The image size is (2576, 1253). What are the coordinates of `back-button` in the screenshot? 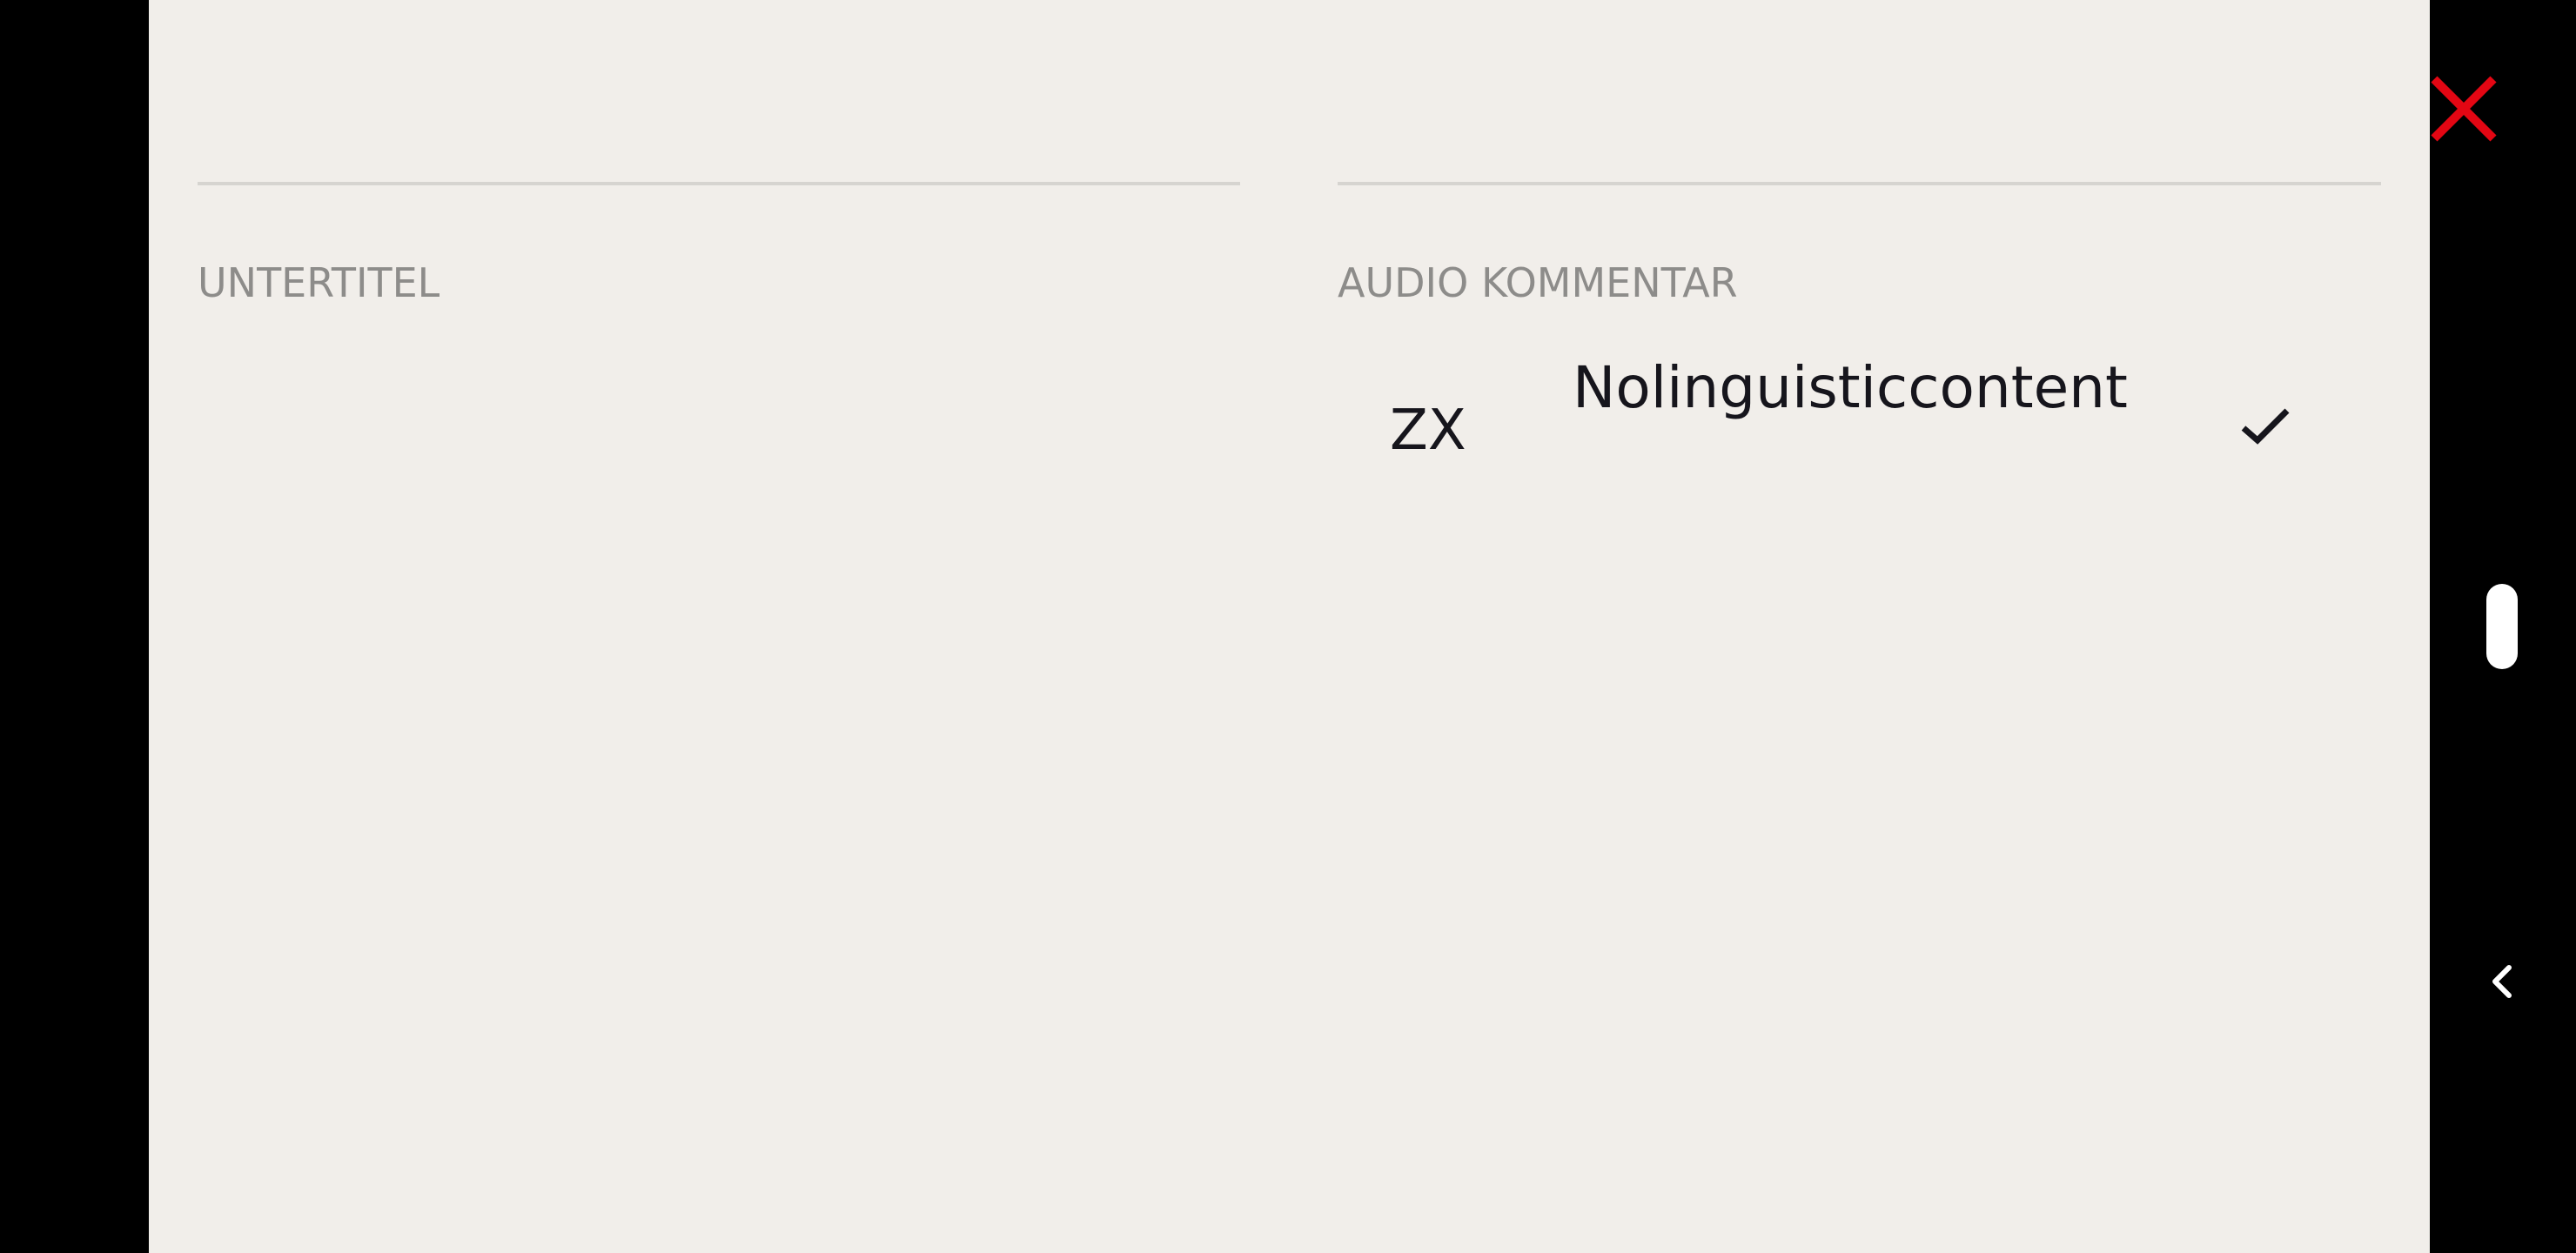 It's located at (2502, 981).